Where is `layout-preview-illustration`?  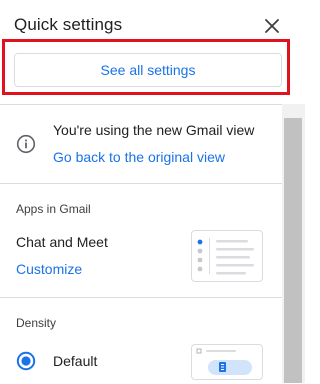 layout-preview-illustration is located at coordinates (225, 256).